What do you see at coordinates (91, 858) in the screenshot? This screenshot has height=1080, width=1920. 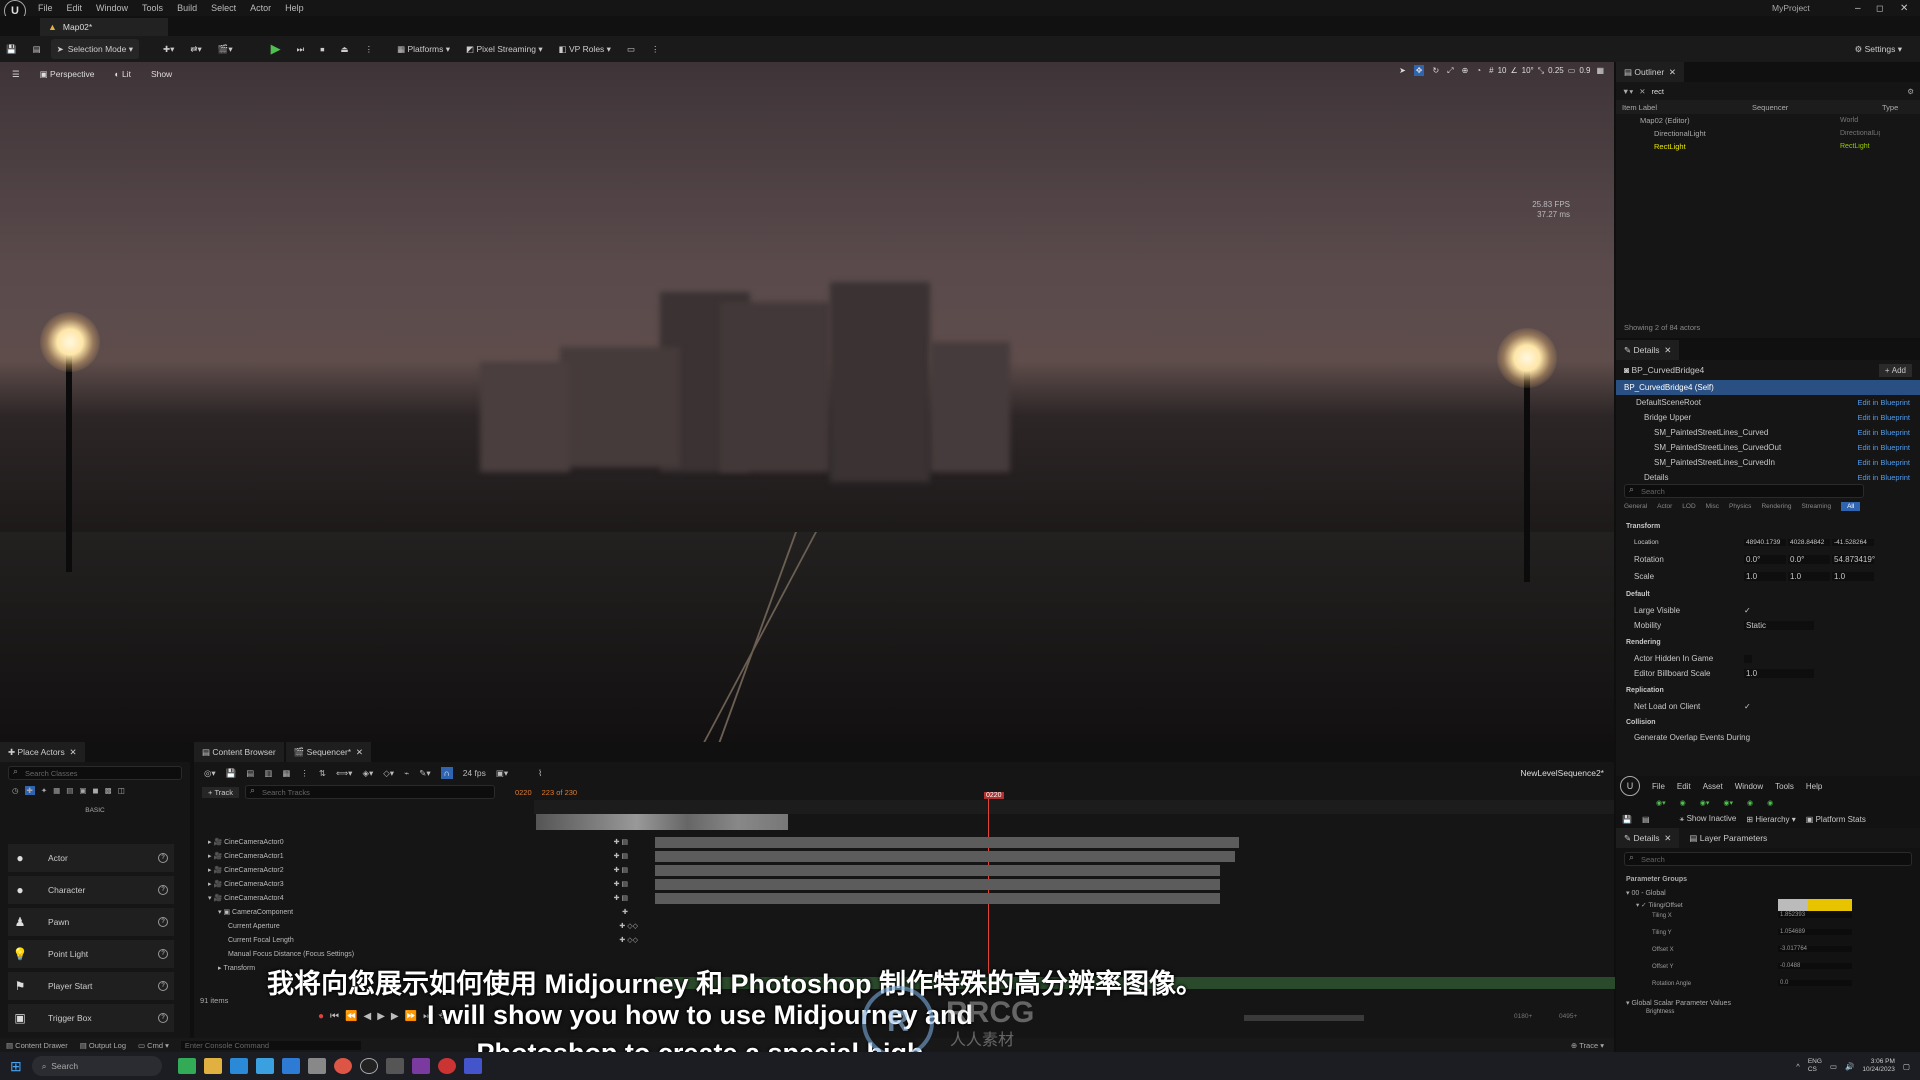 I see `place-actor-item: ● Actor?` at bounding box center [91, 858].